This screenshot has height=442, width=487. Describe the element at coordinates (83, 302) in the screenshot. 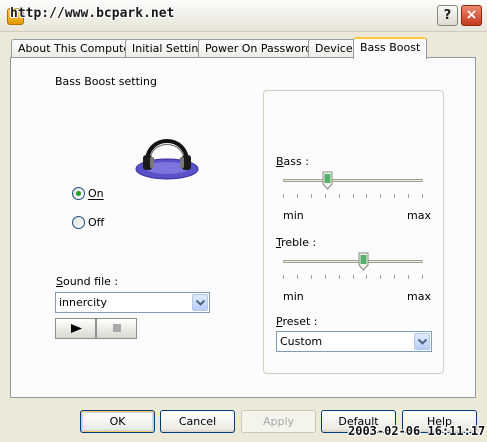

I see `sound-file-value: innercity` at that location.